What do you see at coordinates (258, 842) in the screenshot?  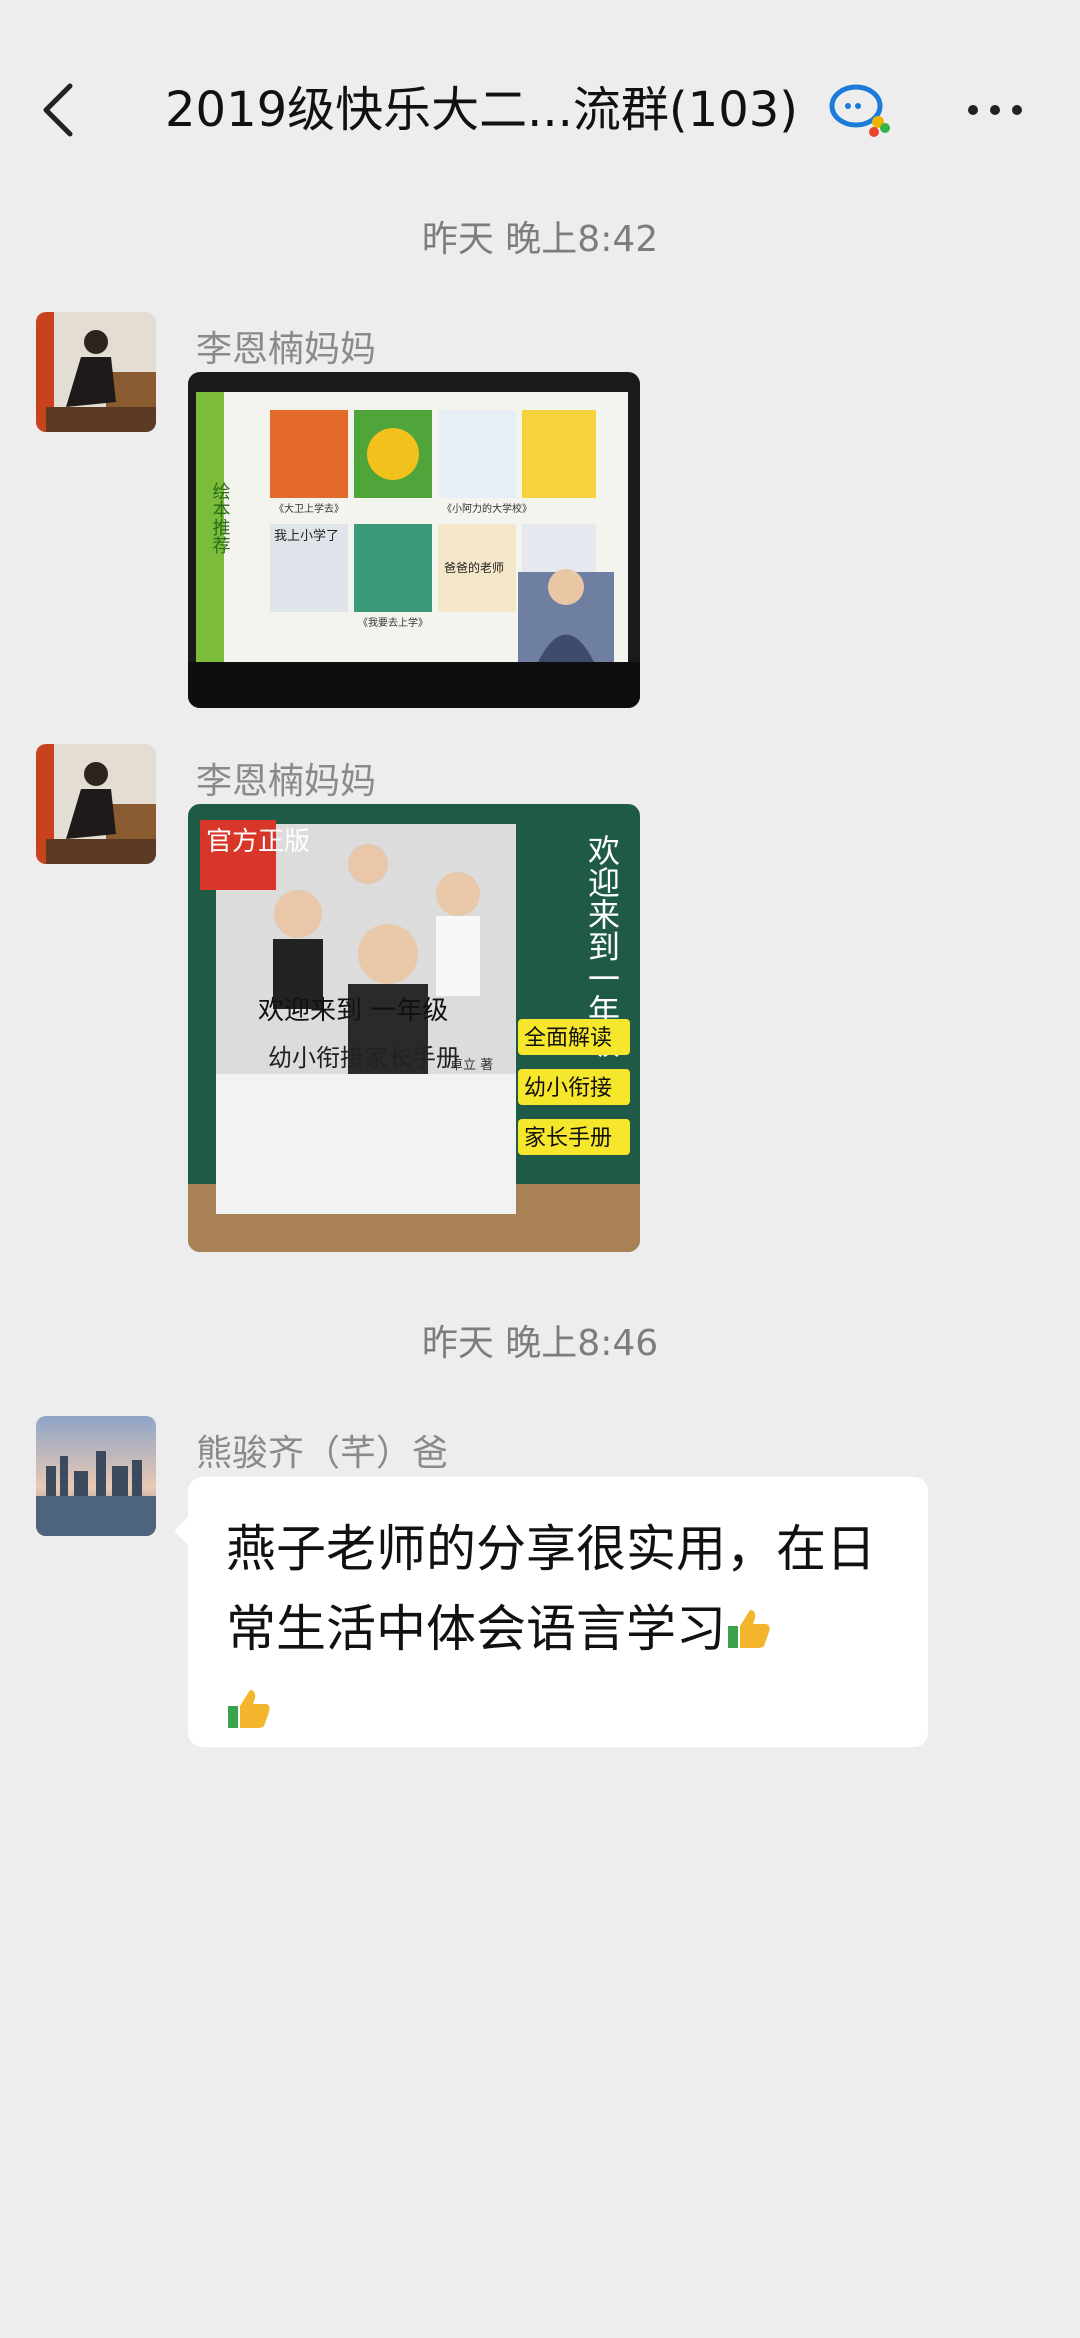 I see `book-badge: 官方正版` at bounding box center [258, 842].